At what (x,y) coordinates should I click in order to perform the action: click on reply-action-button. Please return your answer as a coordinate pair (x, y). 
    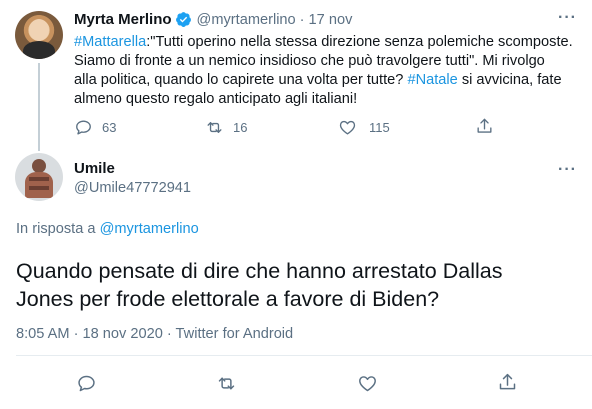
    Looking at the image, I should click on (86, 383).